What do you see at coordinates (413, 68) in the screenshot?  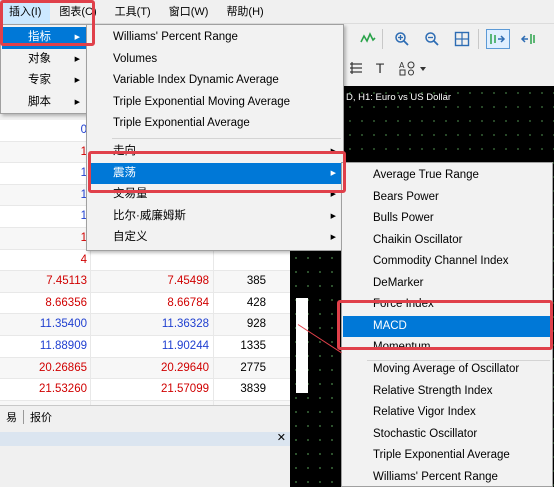 I see `shapes-dropdown-icon: A` at bounding box center [413, 68].